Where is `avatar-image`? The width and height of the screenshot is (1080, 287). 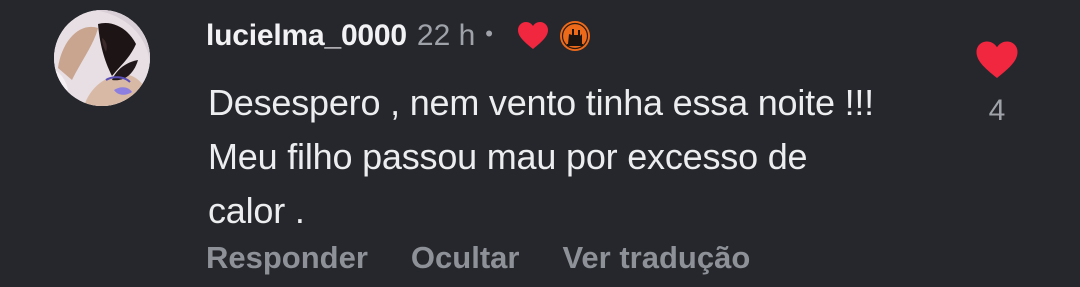 avatar-image is located at coordinates (102, 58).